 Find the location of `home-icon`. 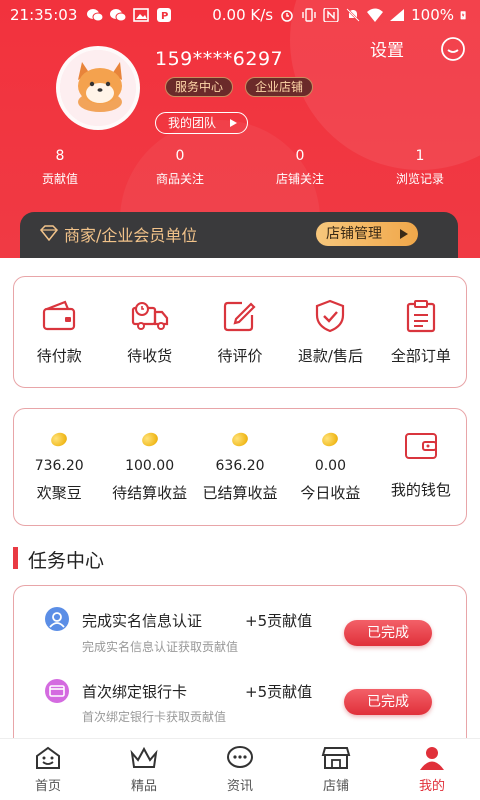

home-icon is located at coordinates (48, 757).